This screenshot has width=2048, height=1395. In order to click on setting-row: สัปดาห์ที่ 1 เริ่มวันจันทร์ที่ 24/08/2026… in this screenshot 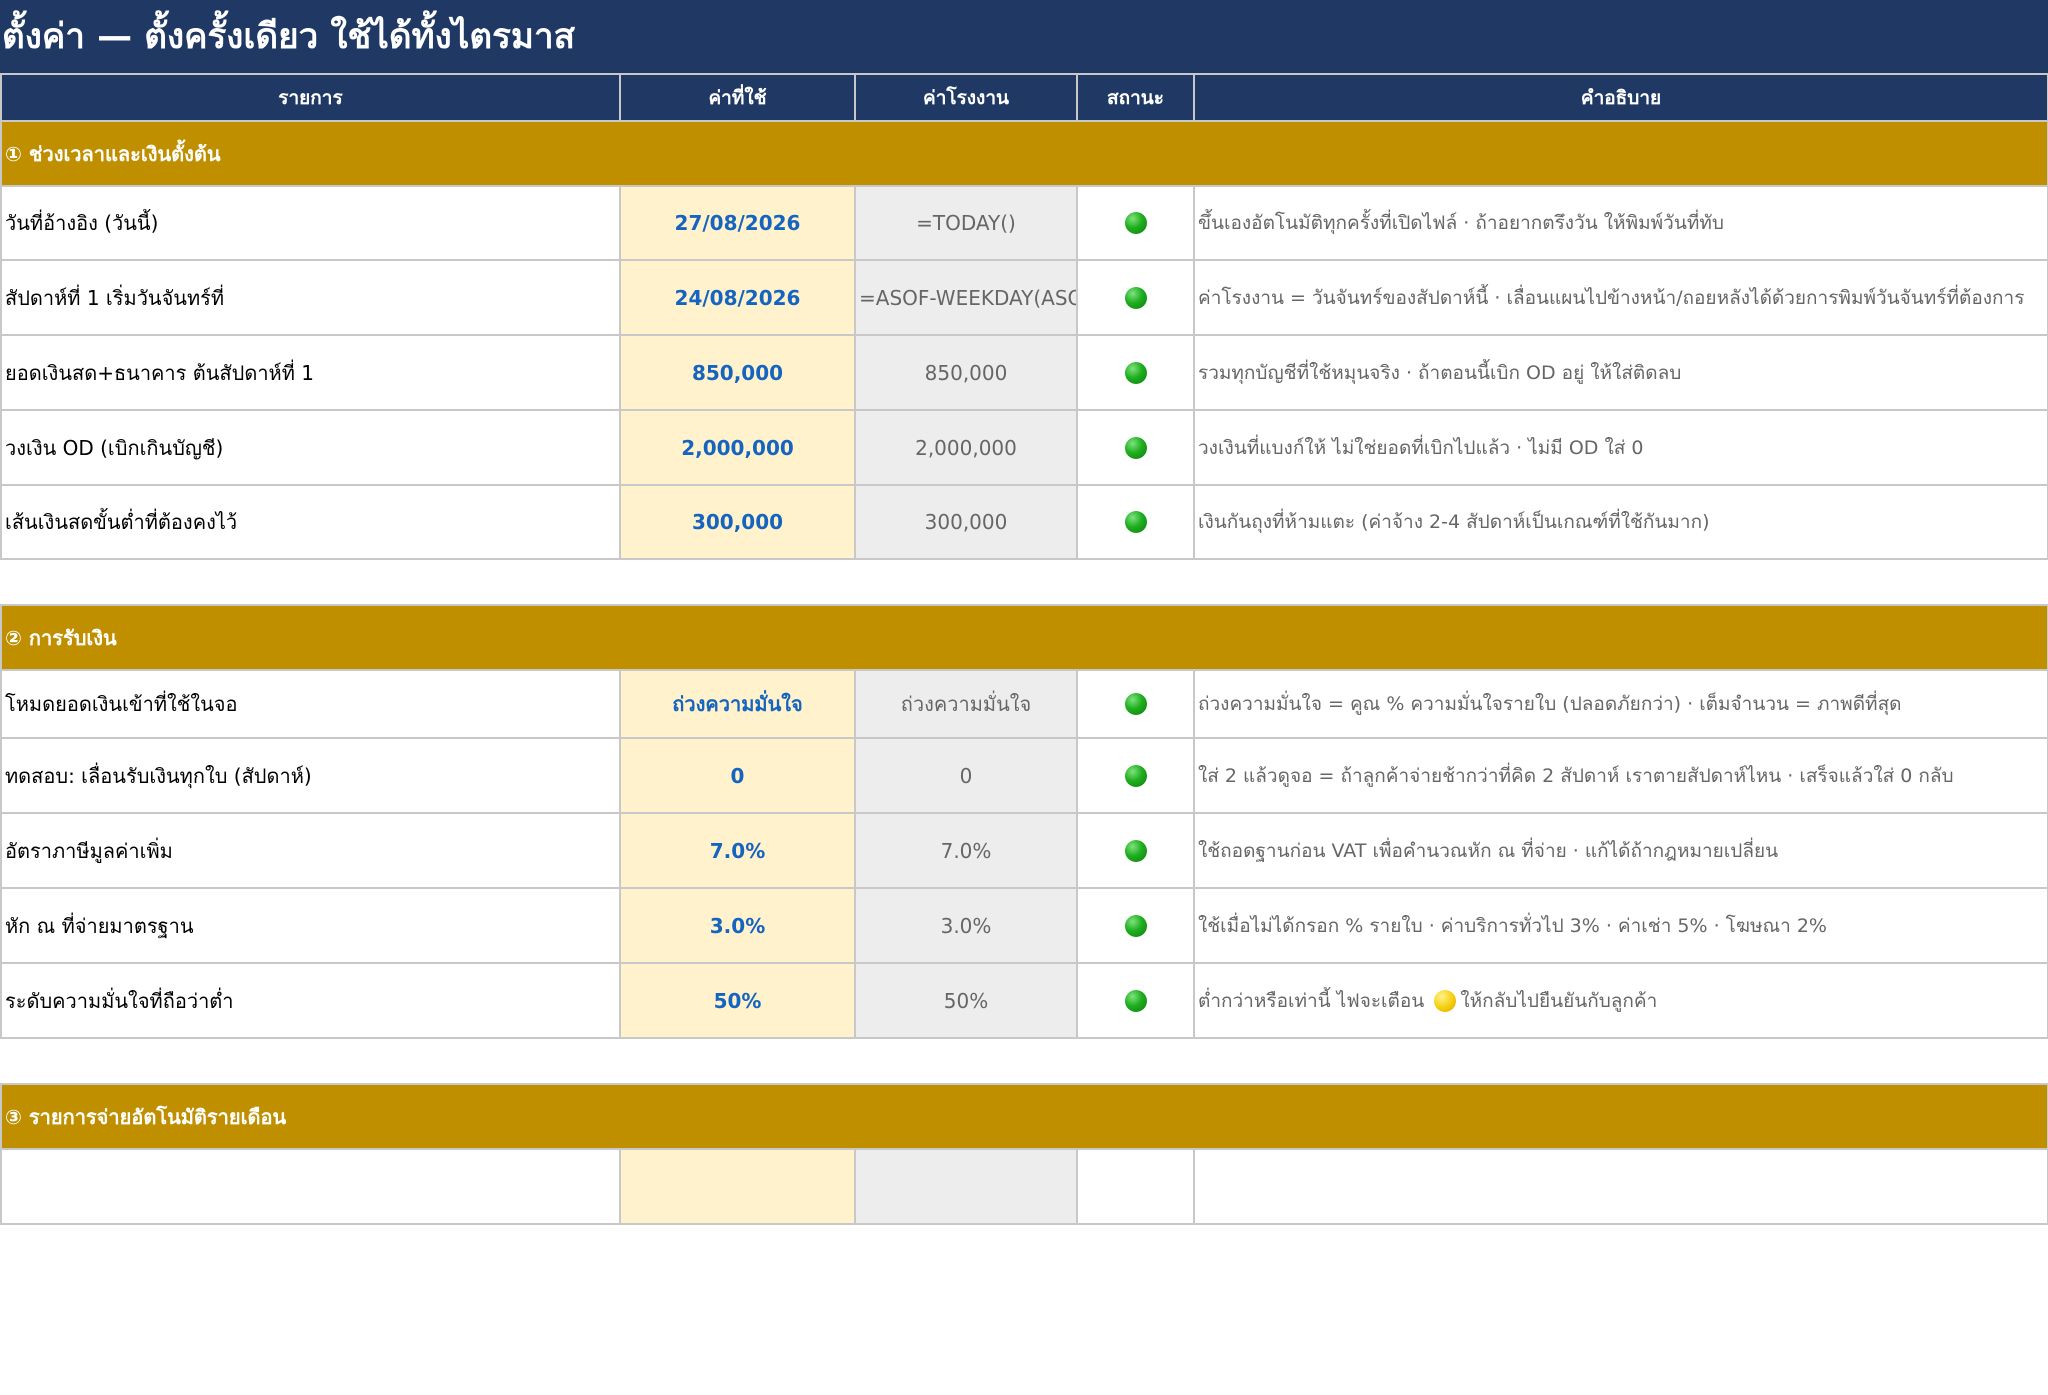, I will do `click(1024, 297)`.